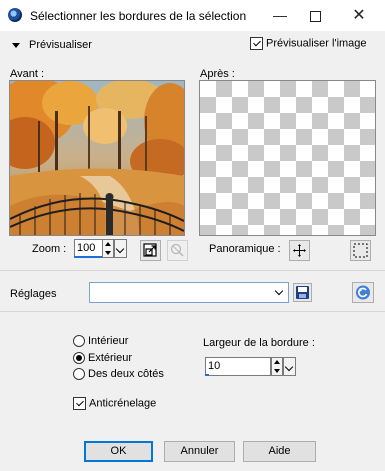 The image size is (385, 471). What do you see at coordinates (189, 292) in the screenshot?
I see `presets-combobox` at bounding box center [189, 292].